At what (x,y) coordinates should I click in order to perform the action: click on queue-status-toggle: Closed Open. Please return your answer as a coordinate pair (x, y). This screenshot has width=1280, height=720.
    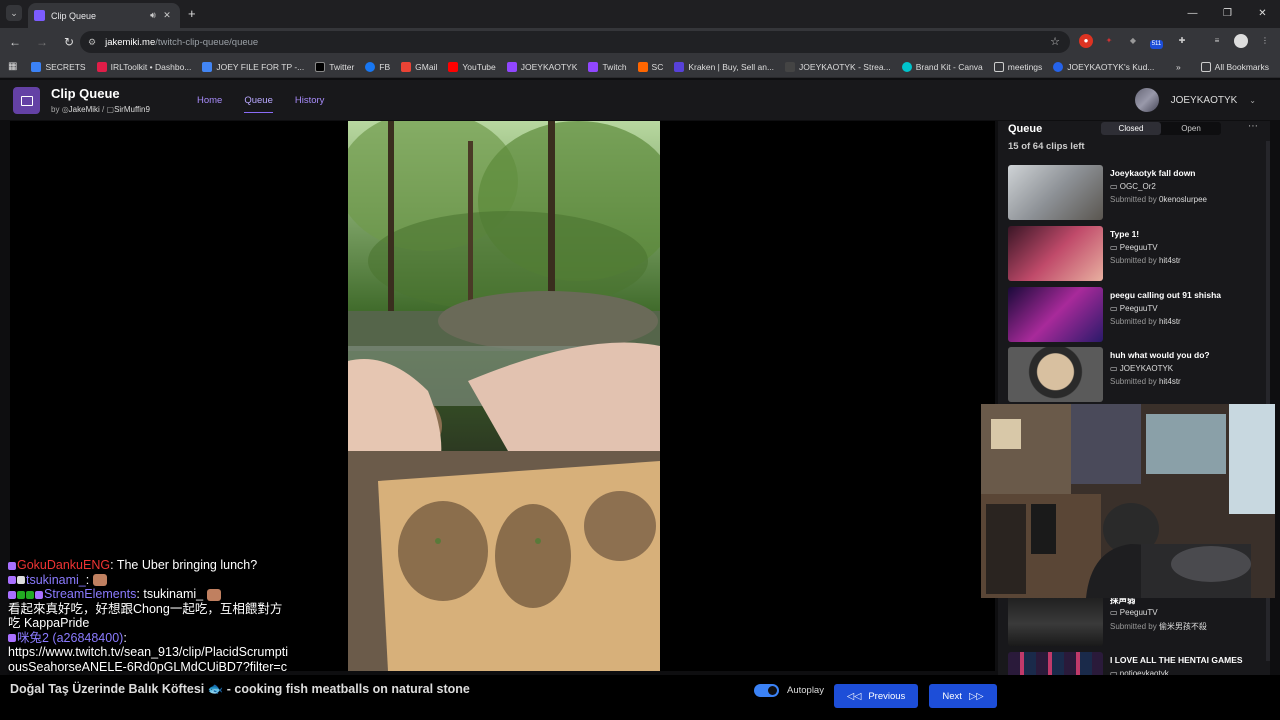
    Looking at the image, I should click on (1161, 128).